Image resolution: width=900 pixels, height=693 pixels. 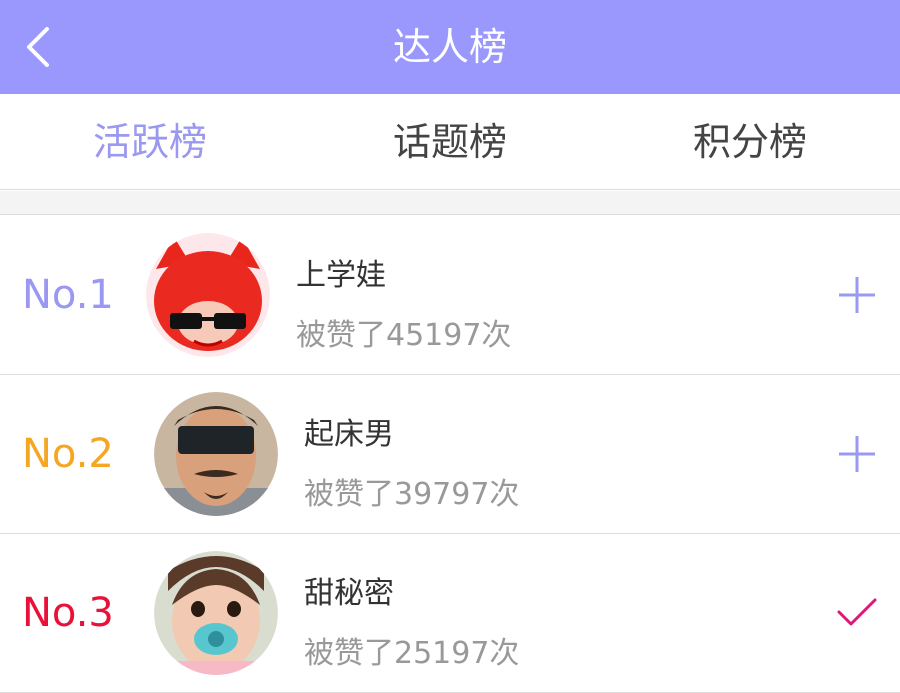 I want to click on rank-label: No.1, so click(x=68, y=295).